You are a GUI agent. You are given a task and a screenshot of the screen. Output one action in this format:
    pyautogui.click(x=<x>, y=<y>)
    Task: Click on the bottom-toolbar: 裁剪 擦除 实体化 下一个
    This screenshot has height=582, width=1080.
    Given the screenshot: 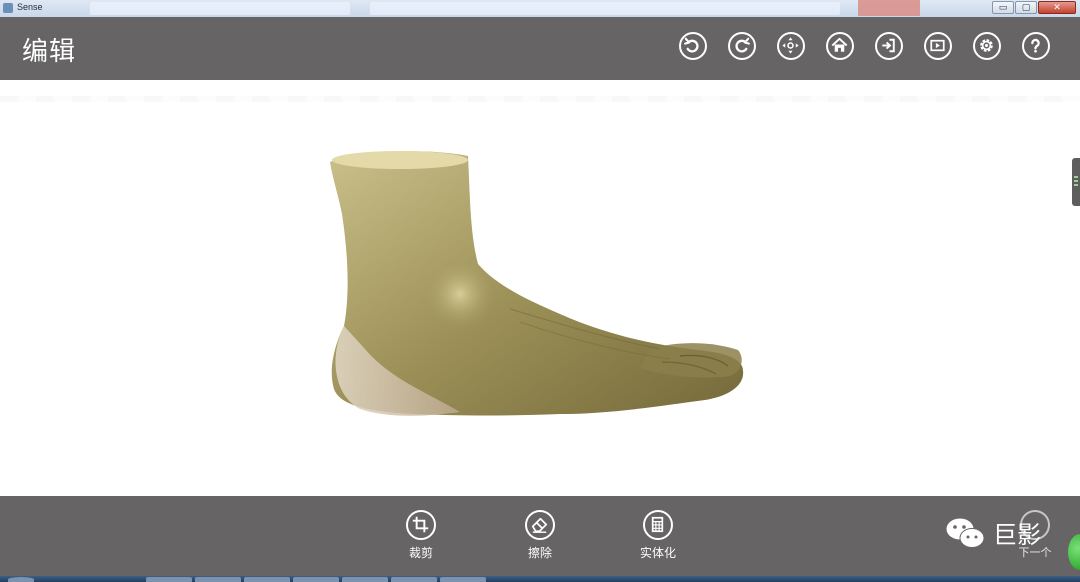 What is the action you would take?
    pyautogui.click(x=540, y=536)
    